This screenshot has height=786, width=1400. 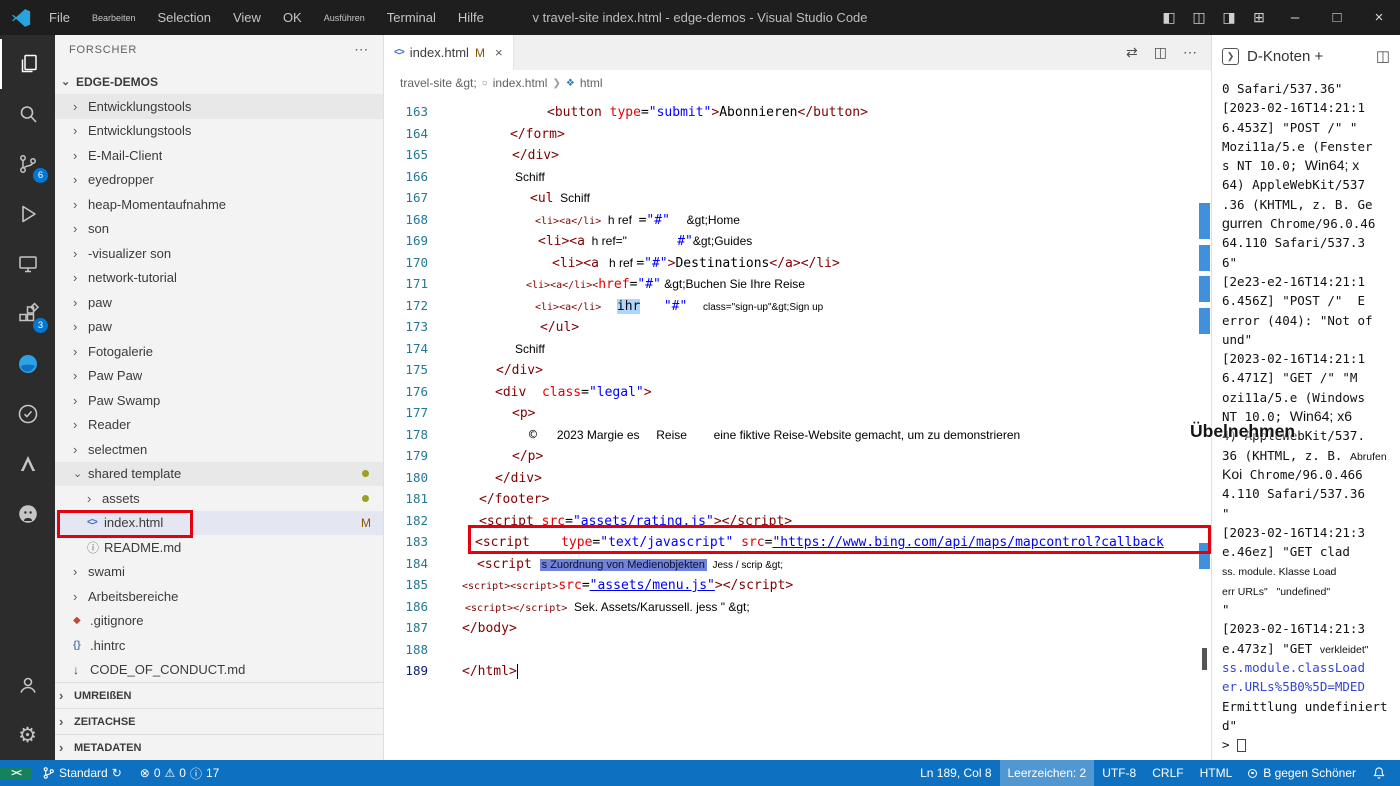 I want to click on code-line-173: 173 </ul>, so click(x=797, y=327).